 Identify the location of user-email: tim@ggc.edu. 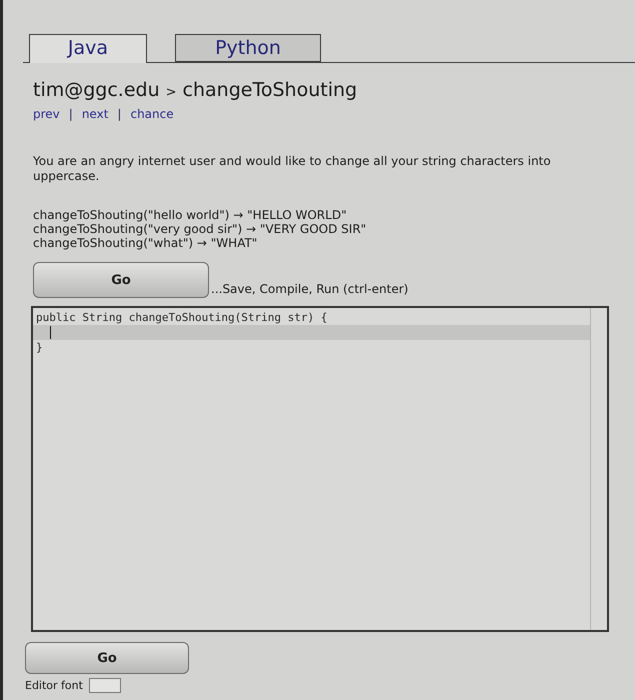
(96, 90).